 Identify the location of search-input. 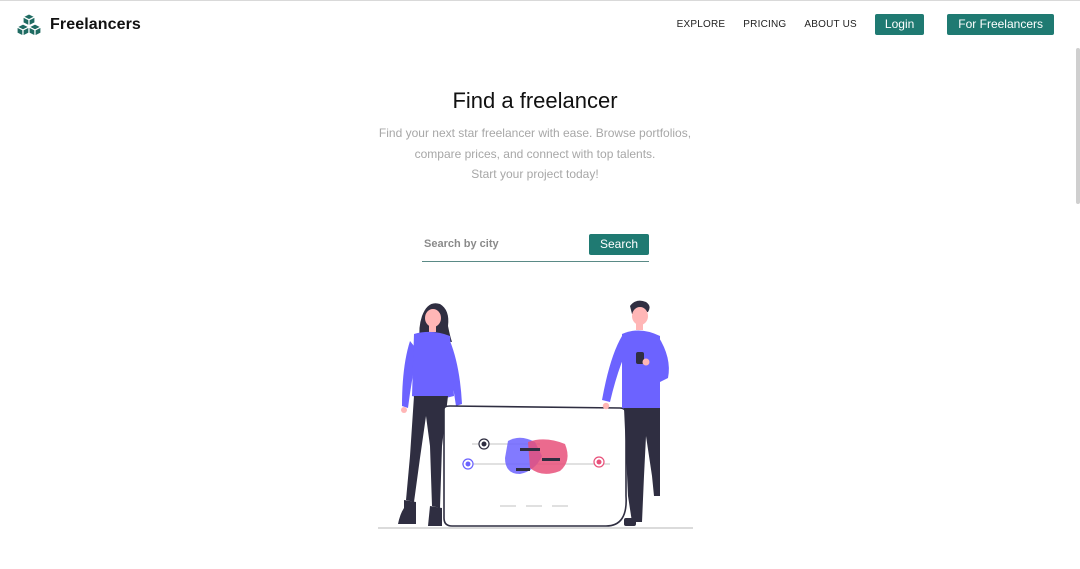
(504, 244).